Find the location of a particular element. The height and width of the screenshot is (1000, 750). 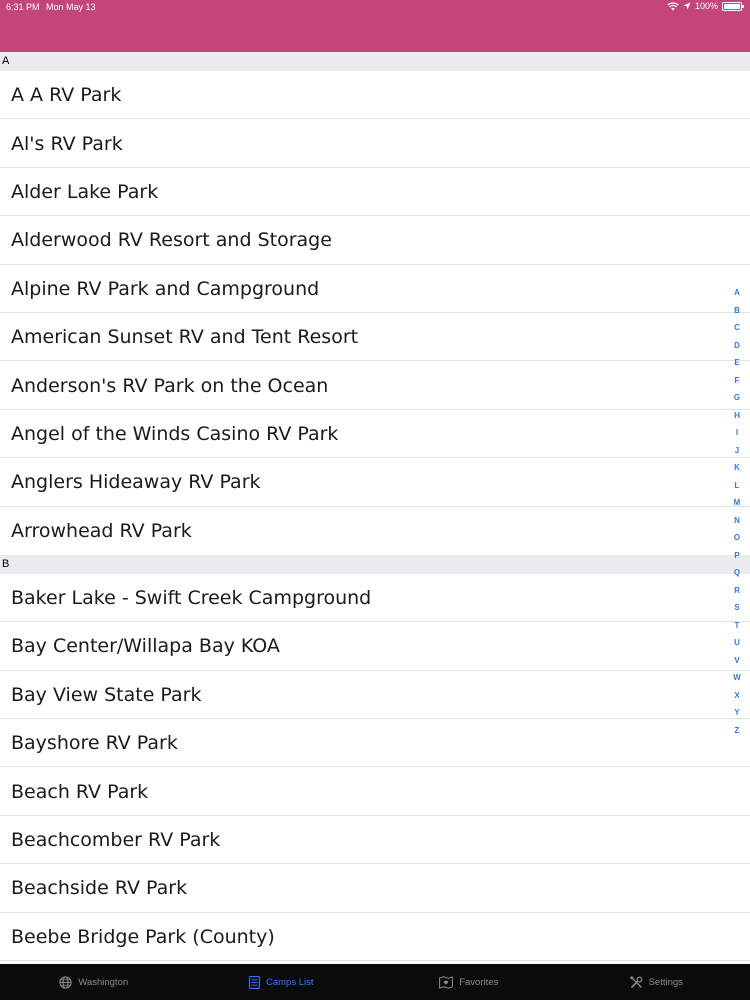

tab-label: Settings is located at coordinates (665, 982).